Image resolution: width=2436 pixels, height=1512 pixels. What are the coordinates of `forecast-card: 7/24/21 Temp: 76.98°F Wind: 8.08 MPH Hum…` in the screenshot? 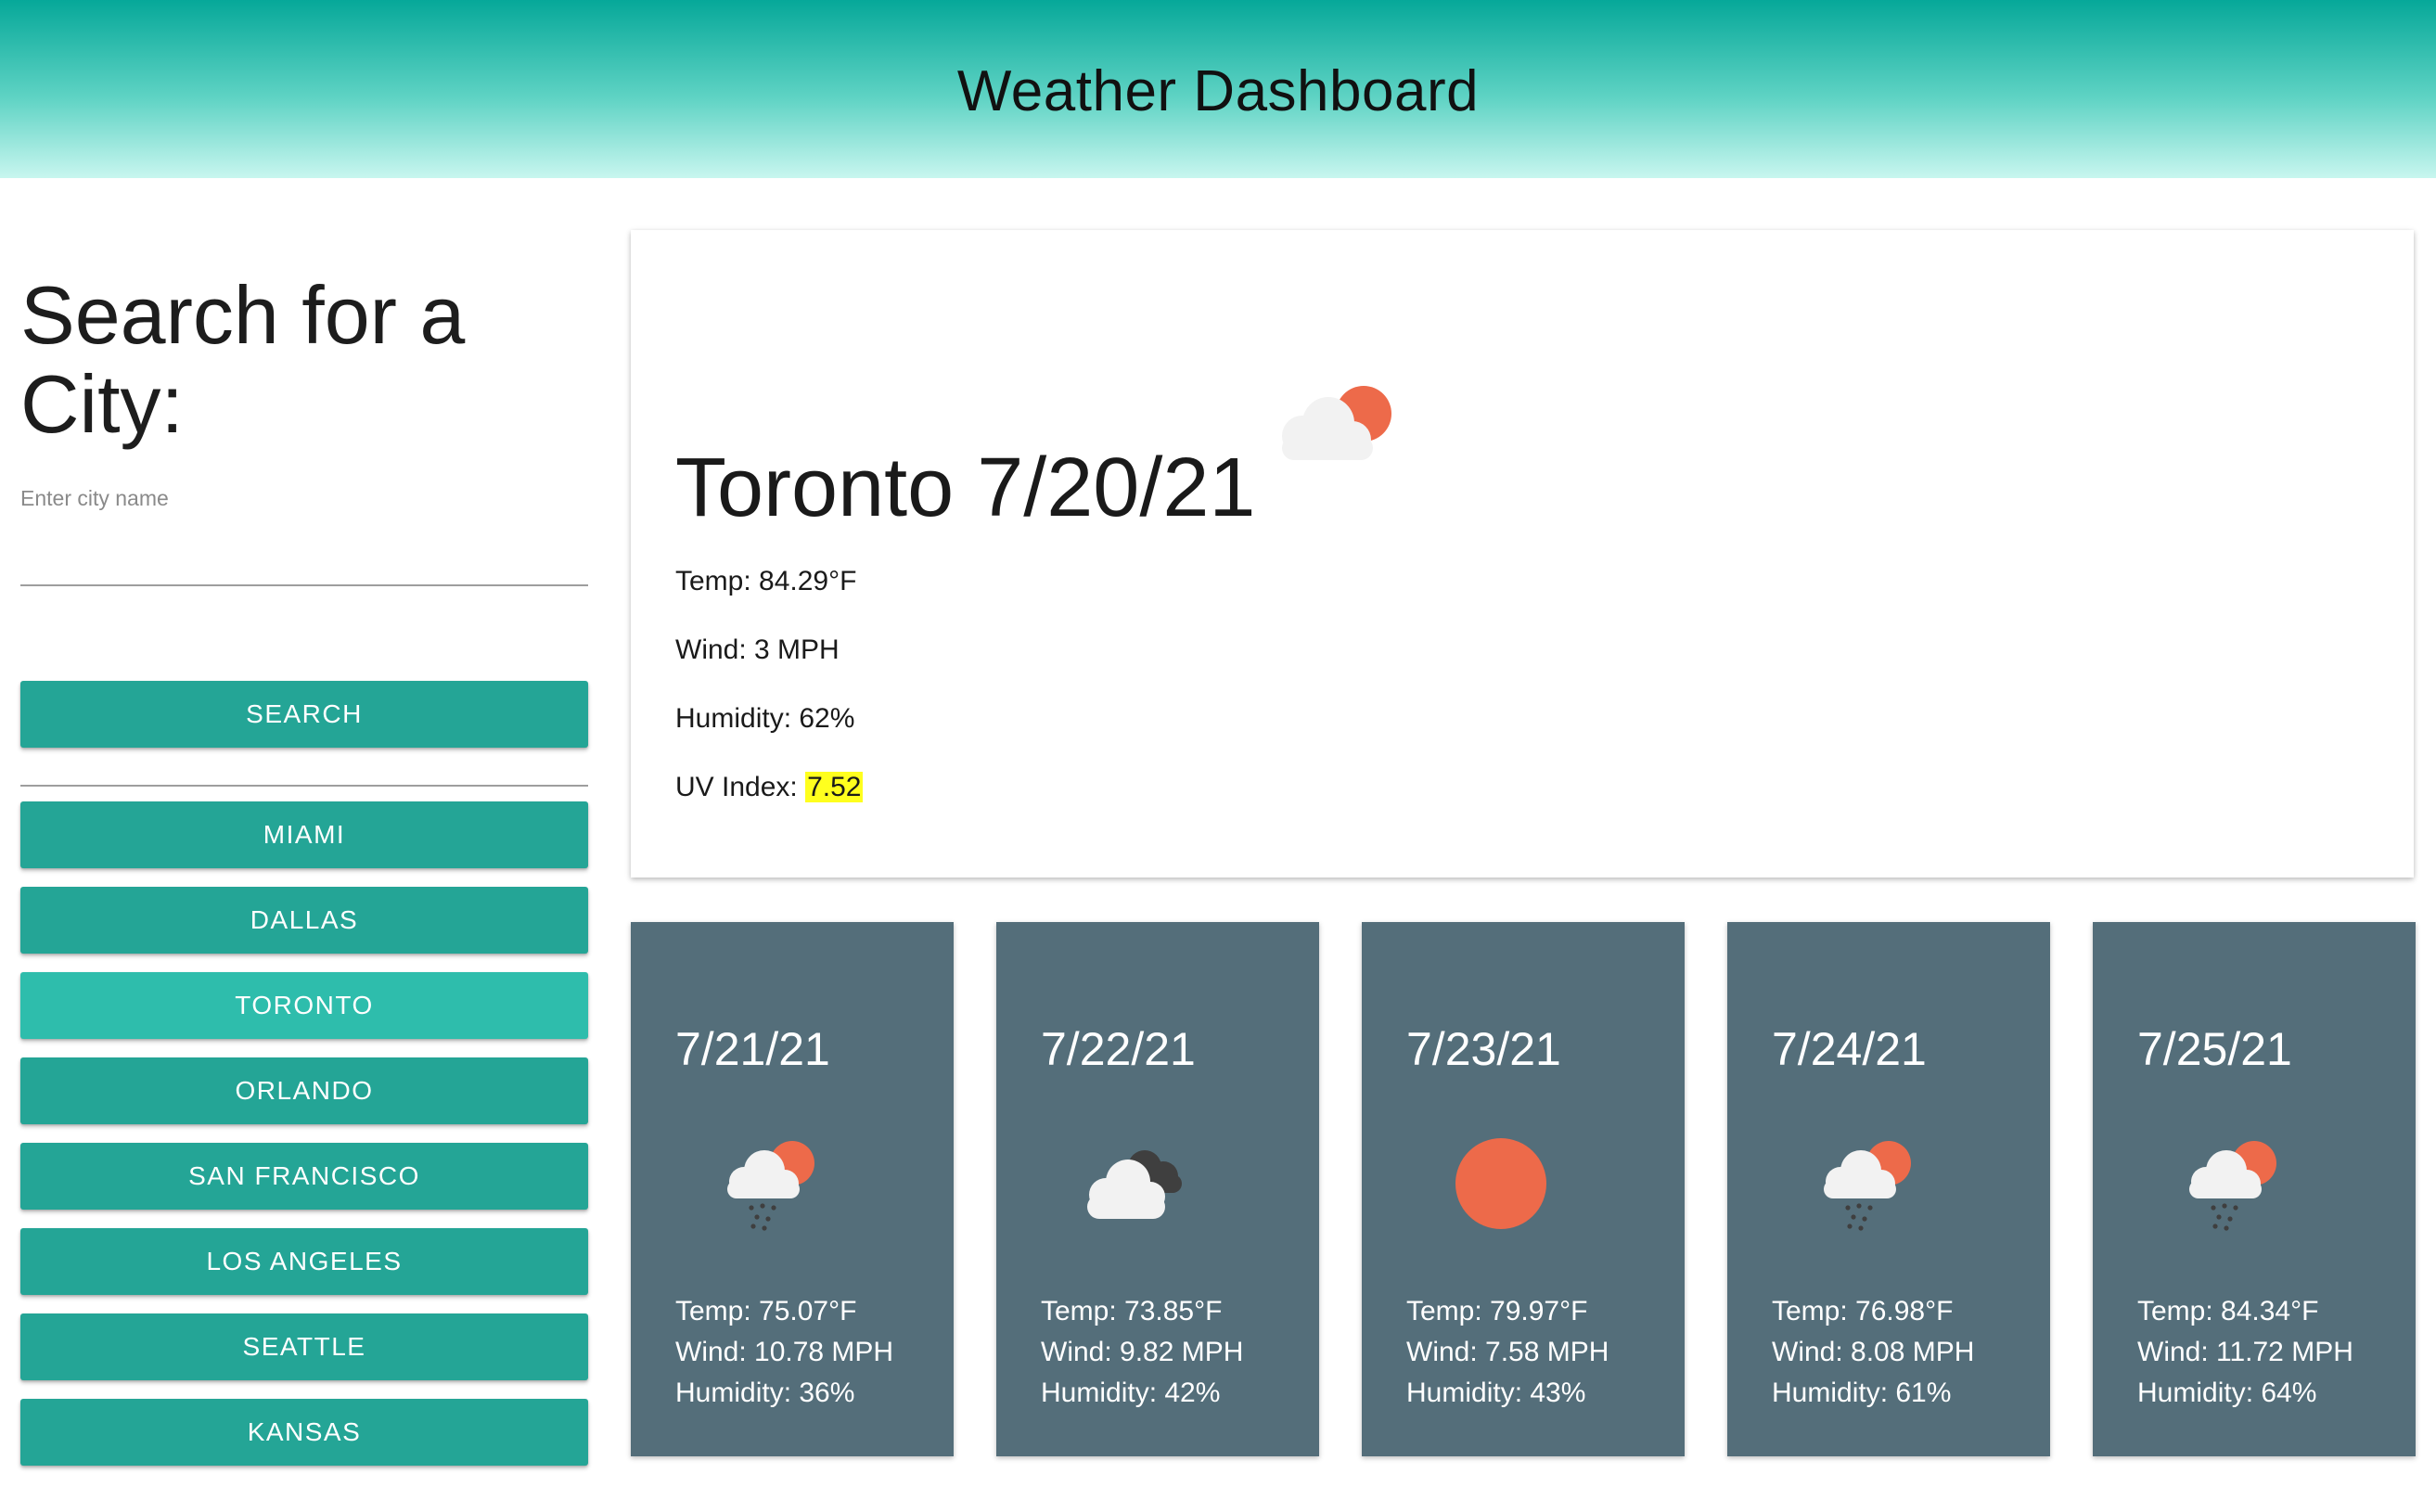 It's located at (1888, 1189).